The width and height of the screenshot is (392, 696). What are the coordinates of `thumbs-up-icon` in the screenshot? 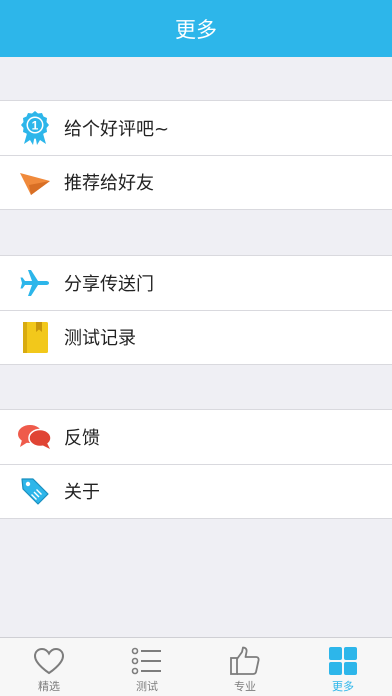 It's located at (245, 661).